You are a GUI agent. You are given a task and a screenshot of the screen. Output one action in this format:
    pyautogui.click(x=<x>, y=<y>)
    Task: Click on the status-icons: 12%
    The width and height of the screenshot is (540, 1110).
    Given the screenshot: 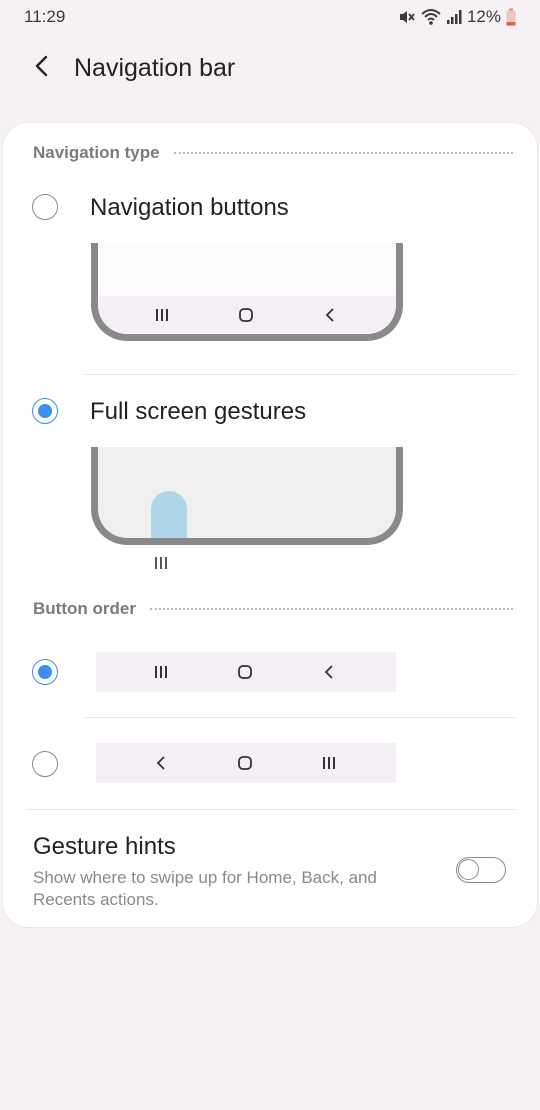 What is the action you would take?
    pyautogui.click(x=457, y=17)
    